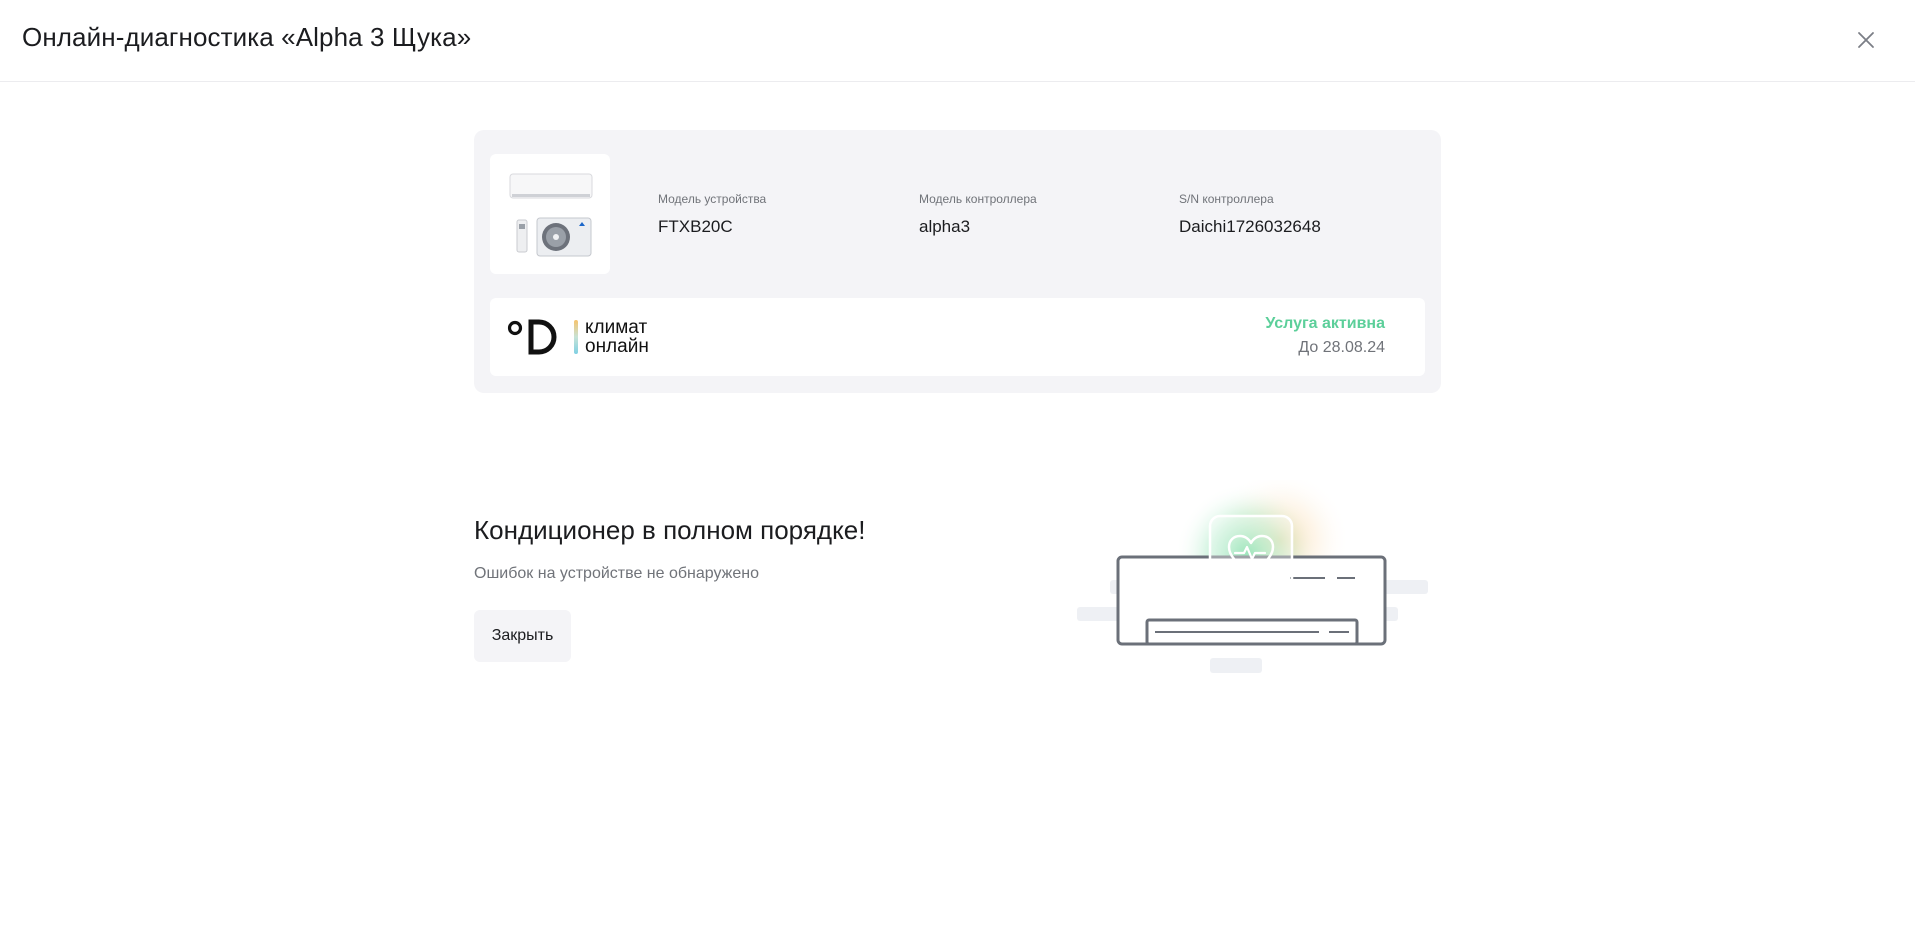 The height and width of the screenshot is (927, 1915). What do you see at coordinates (616, 327) in the screenshot?
I see `logo-line-1: климат` at bounding box center [616, 327].